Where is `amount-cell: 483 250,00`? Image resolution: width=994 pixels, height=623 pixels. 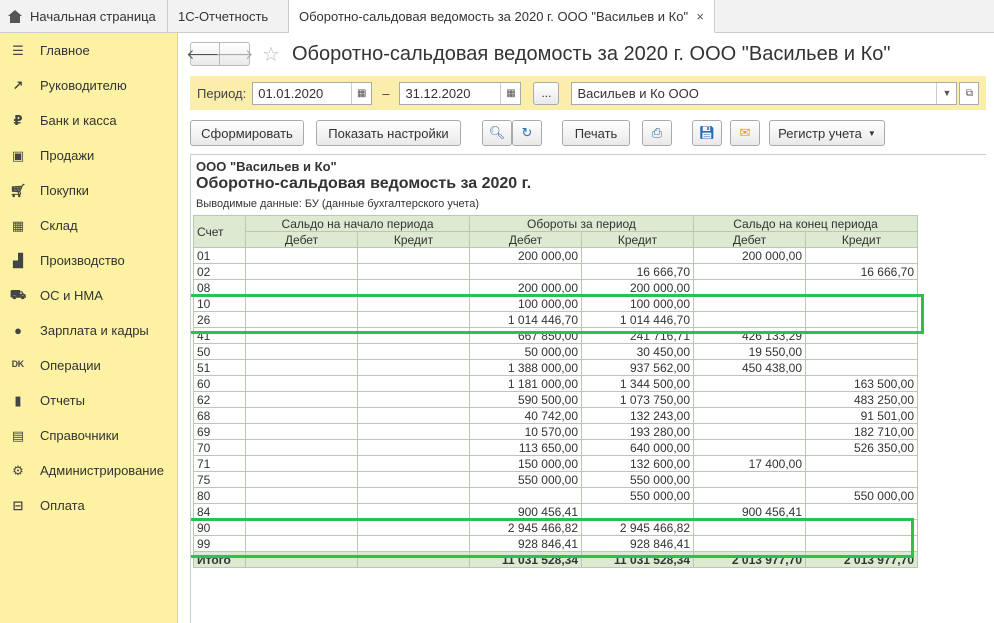
amount-cell: 483 250,00 is located at coordinates (861, 399).